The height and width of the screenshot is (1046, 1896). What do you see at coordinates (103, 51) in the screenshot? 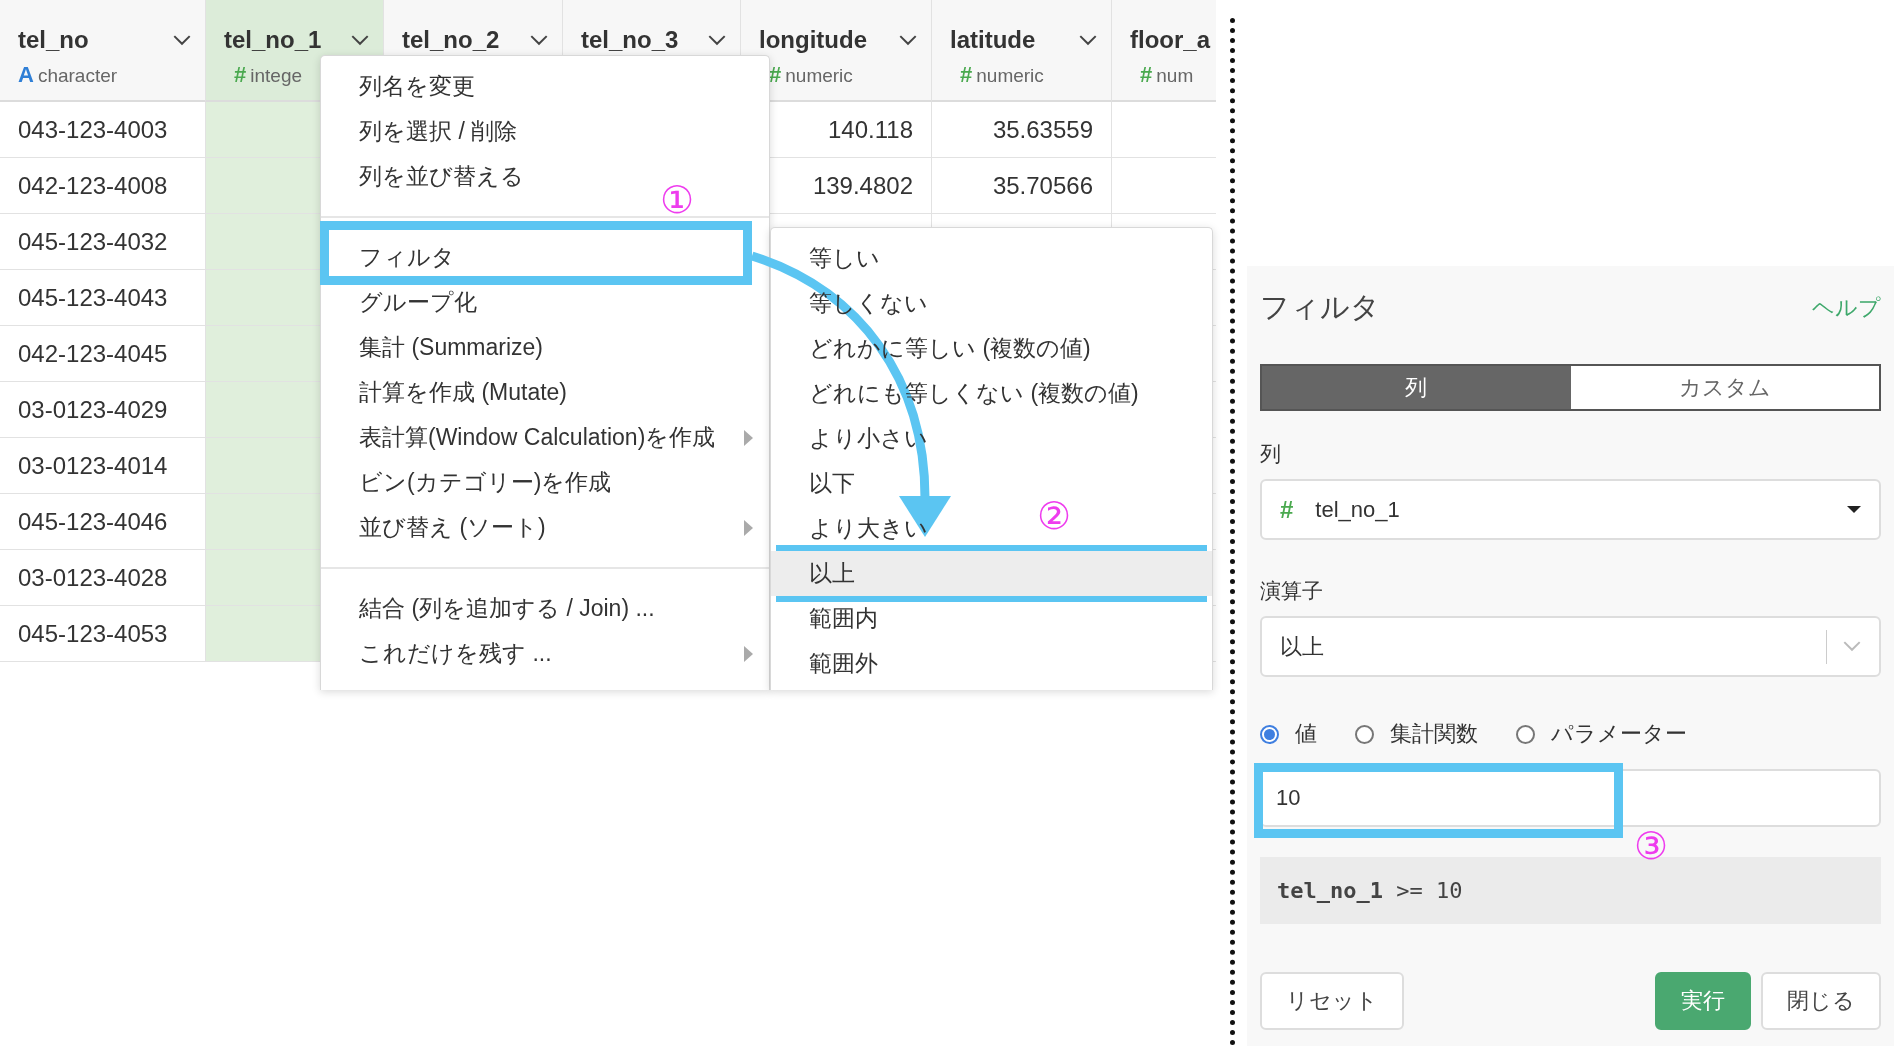
I see `column-header: tel_no A character` at bounding box center [103, 51].